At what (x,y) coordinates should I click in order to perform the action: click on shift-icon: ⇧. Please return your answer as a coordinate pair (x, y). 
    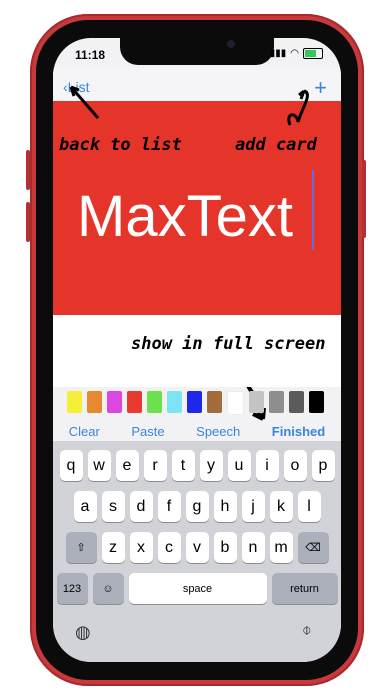
    Looking at the image, I should click on (81, 548).